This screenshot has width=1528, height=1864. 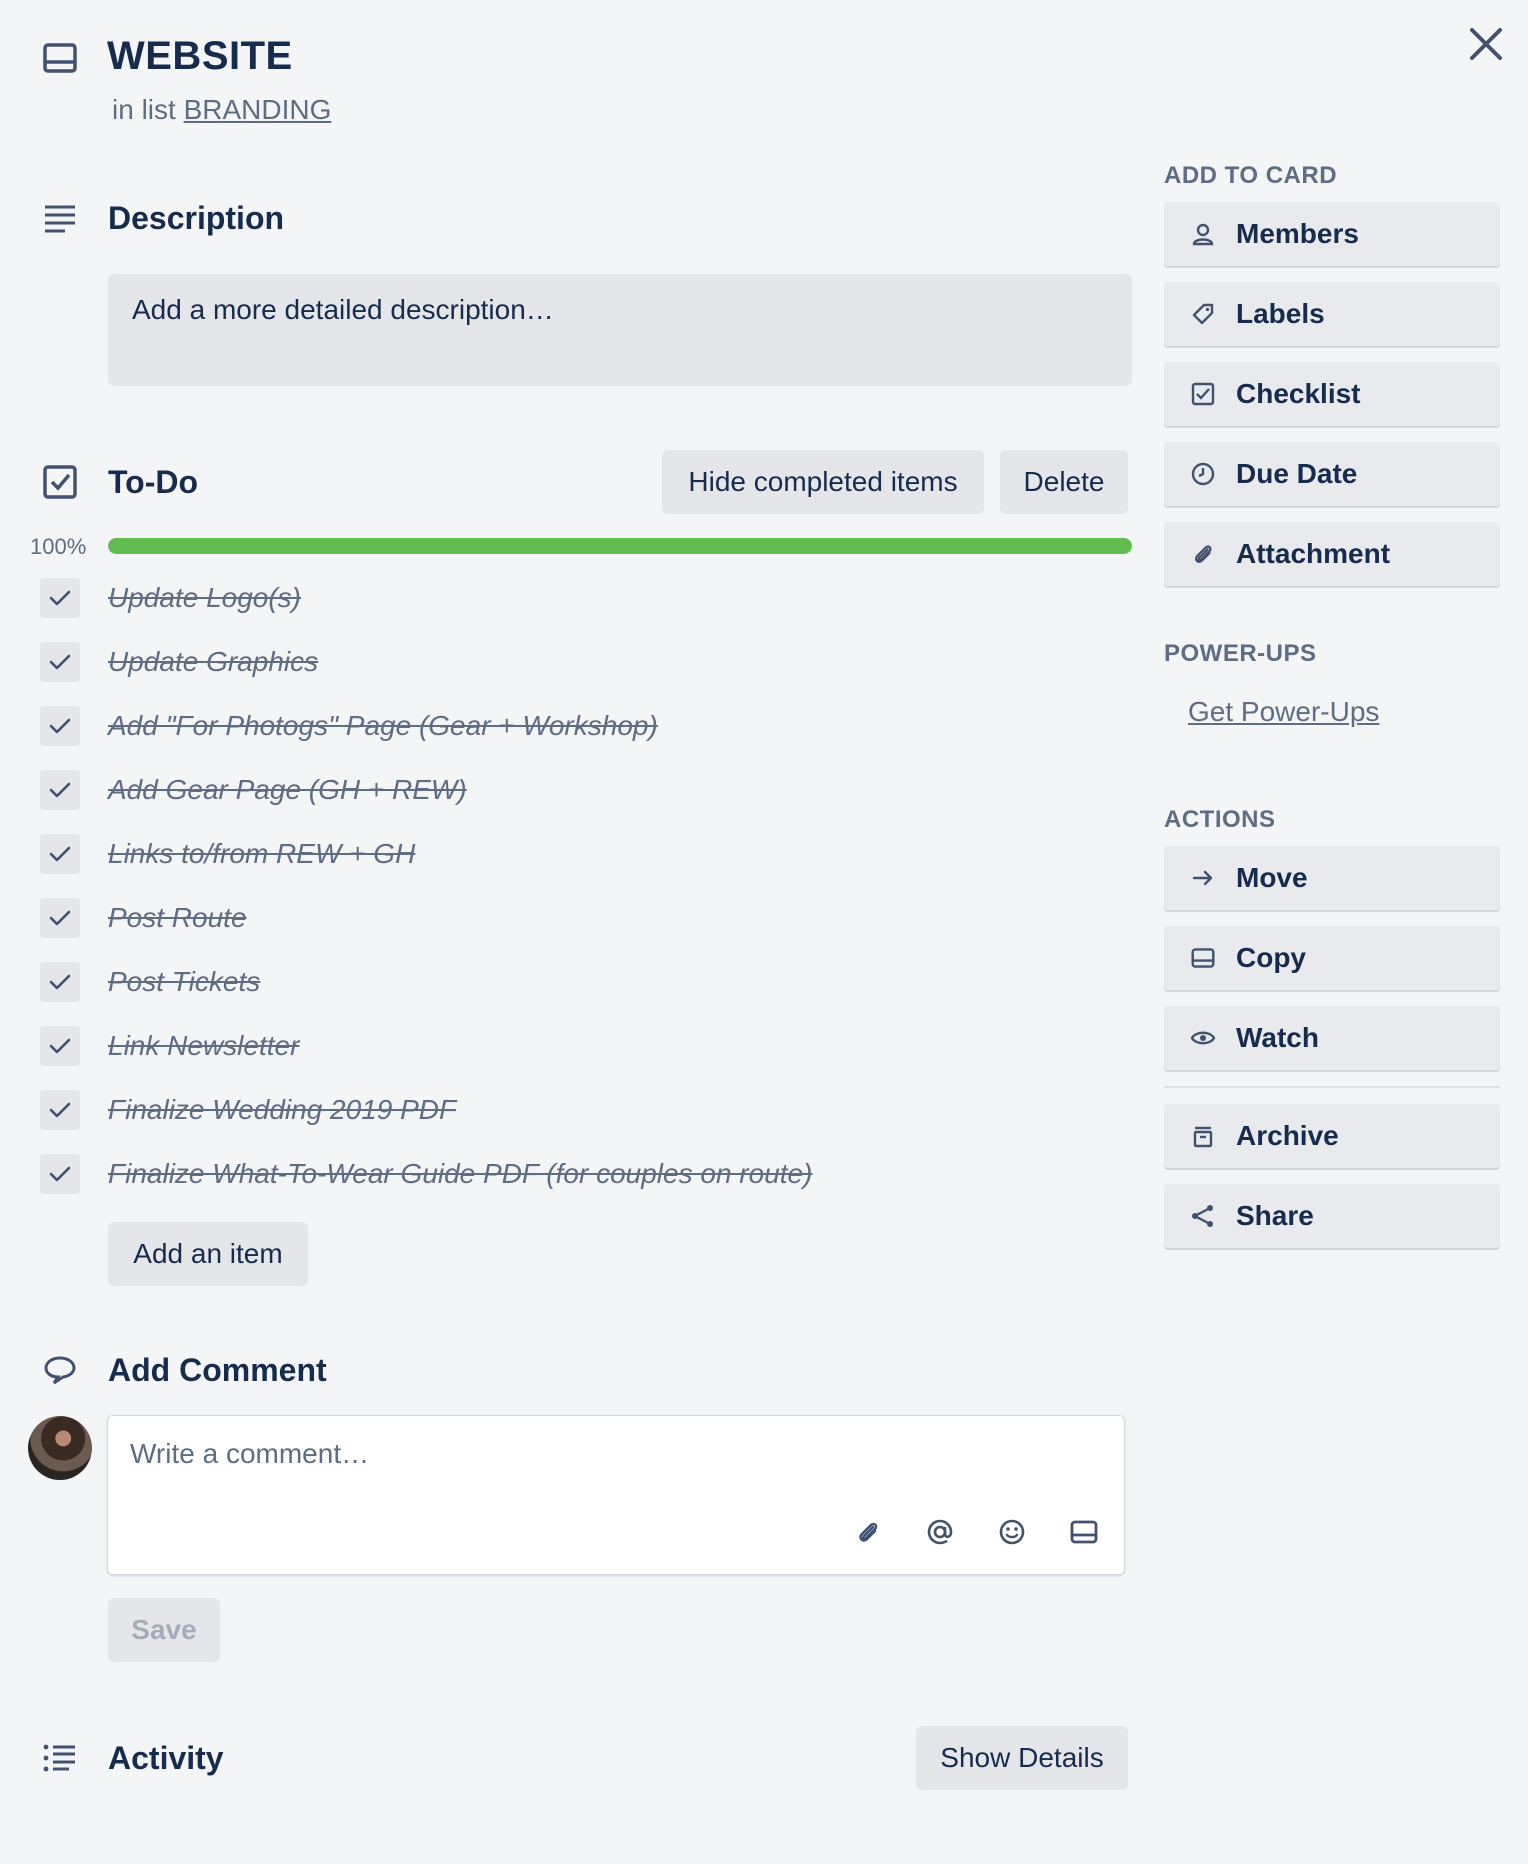 What do you see at coordinates (1332, 1038) in the screenshot?
I see `watch-button: Watch` at bounding box center [1332, 1038].